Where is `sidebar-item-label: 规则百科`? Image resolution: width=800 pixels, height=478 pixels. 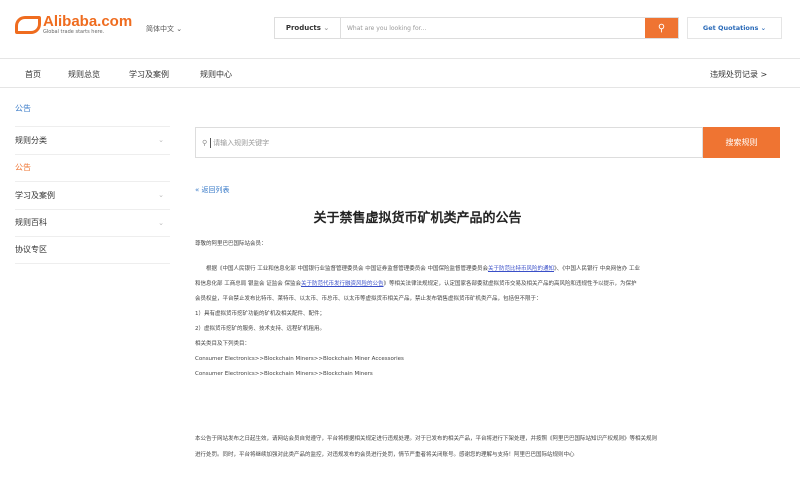 sidebar-item-label: 规则百科 is located at coordinates (31, 223).